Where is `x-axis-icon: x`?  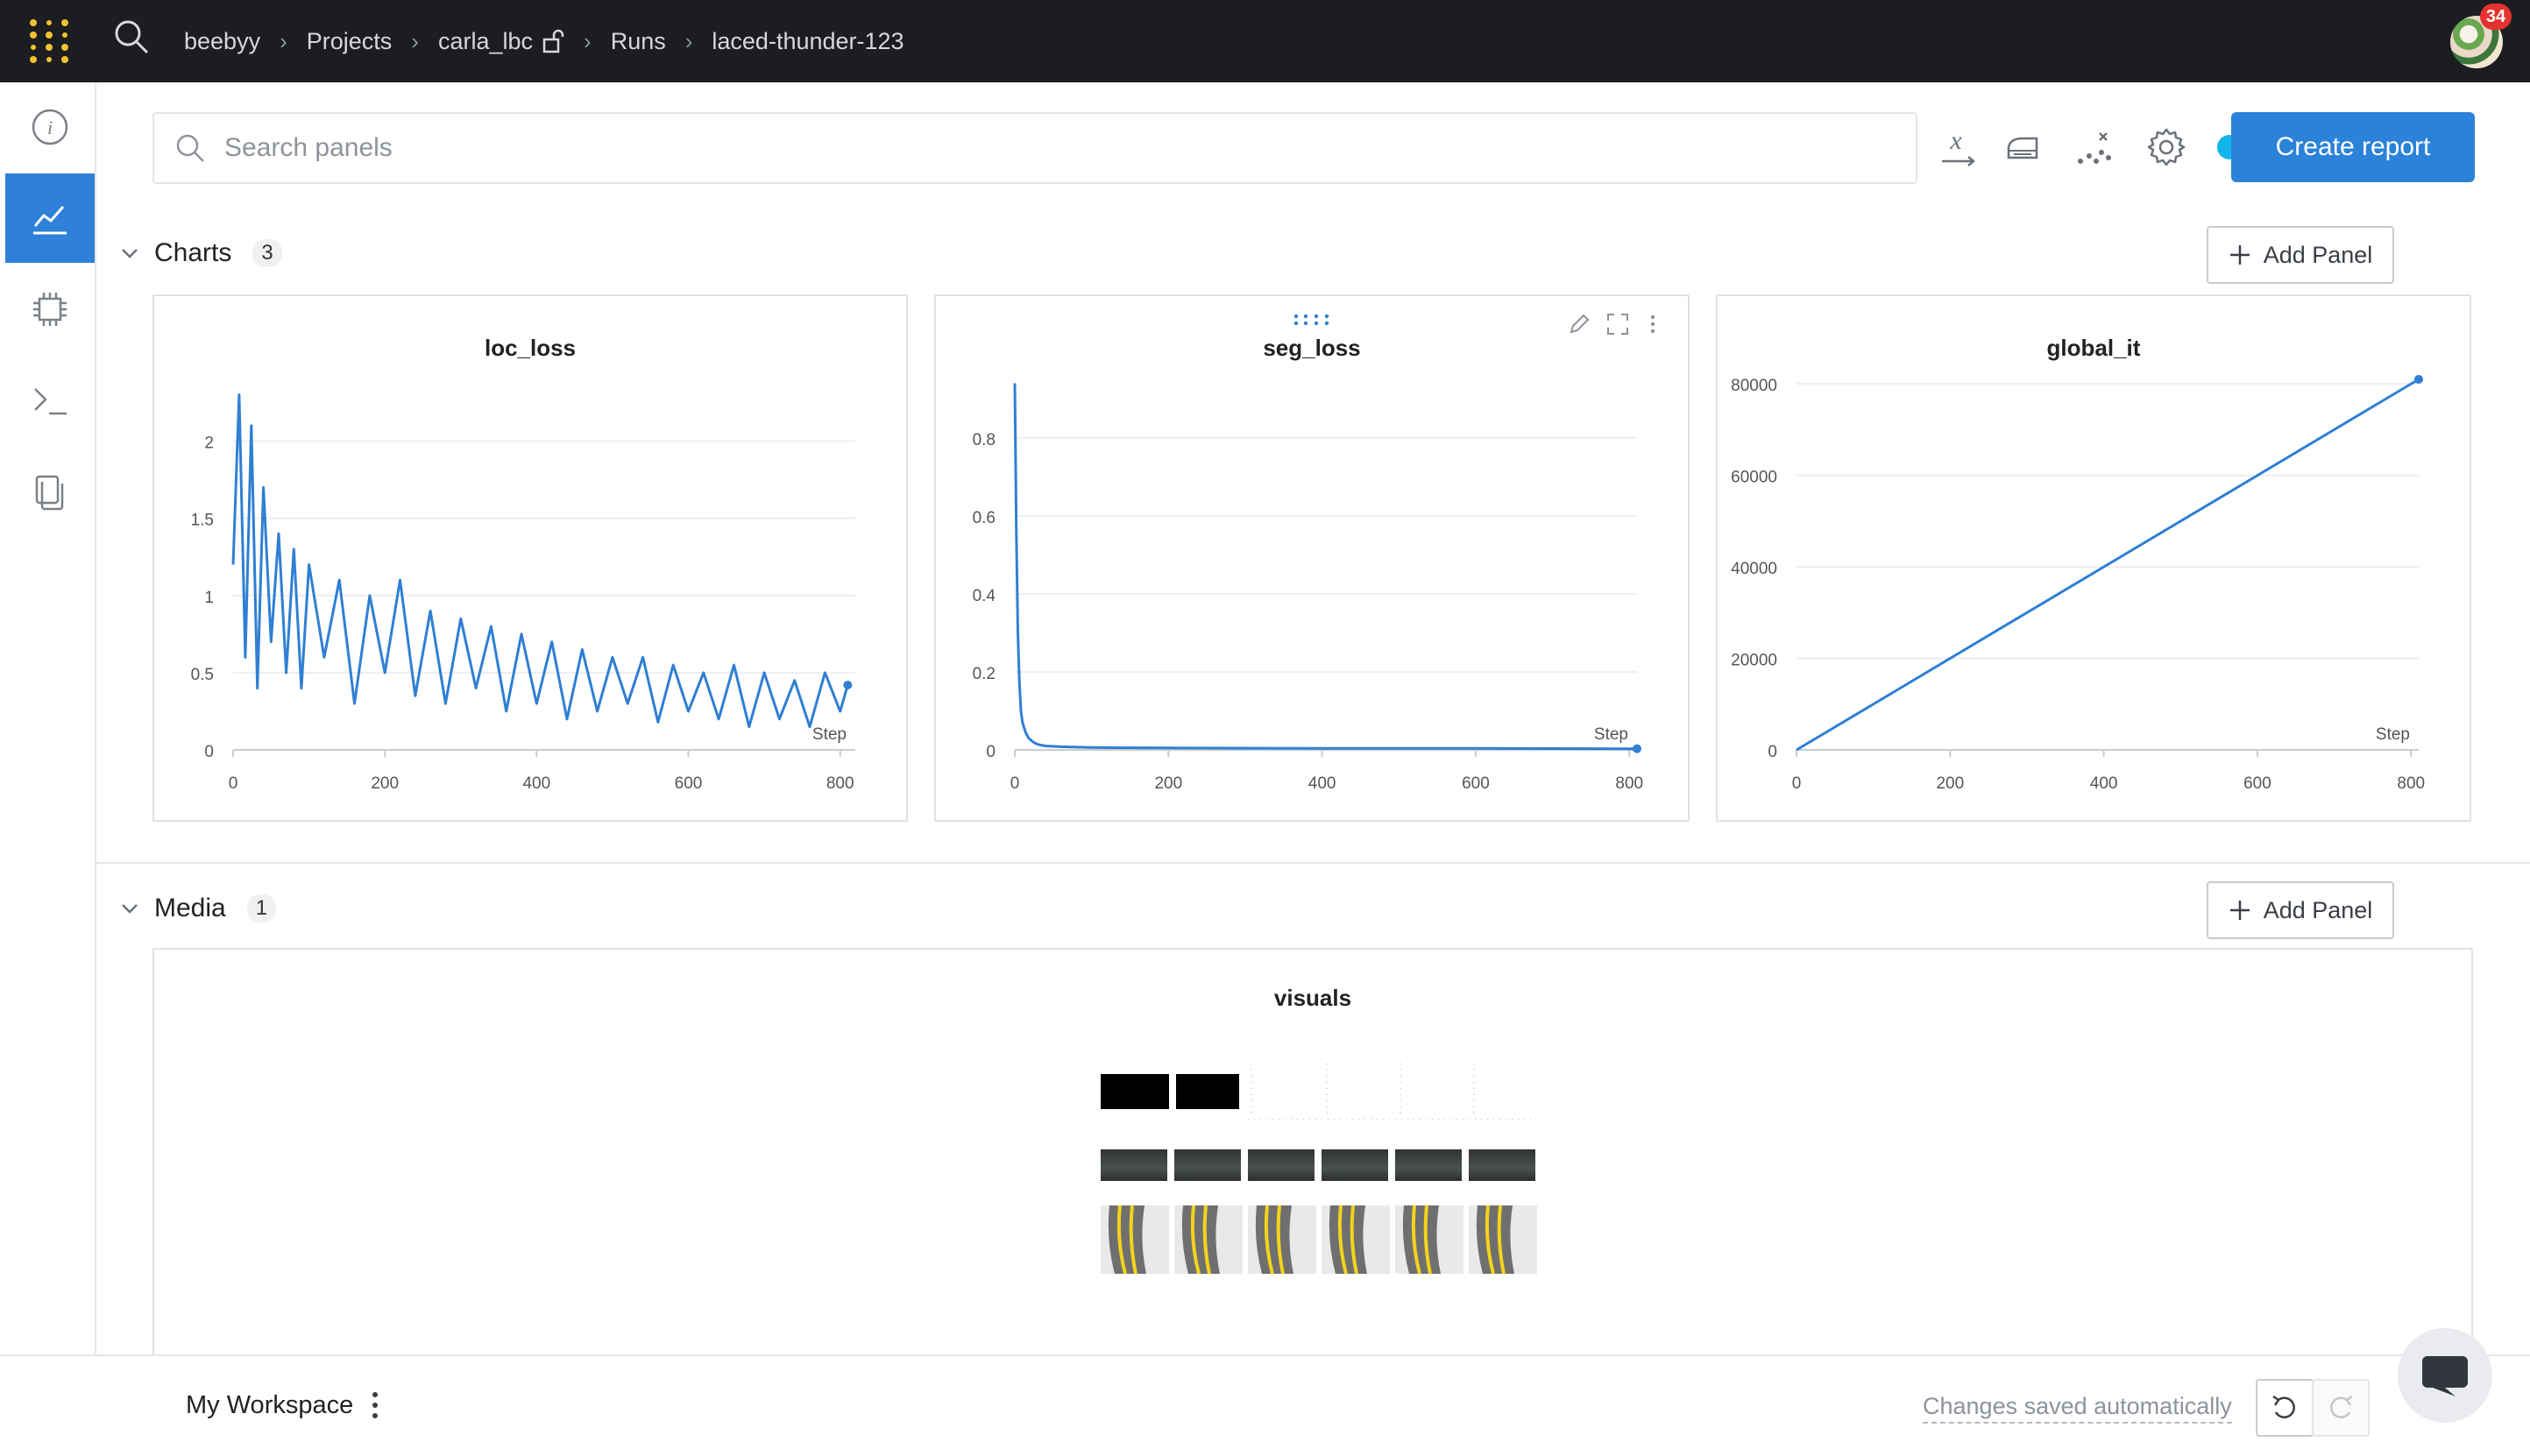
x-axis-icon: x is located at coordinates (1959, 146).